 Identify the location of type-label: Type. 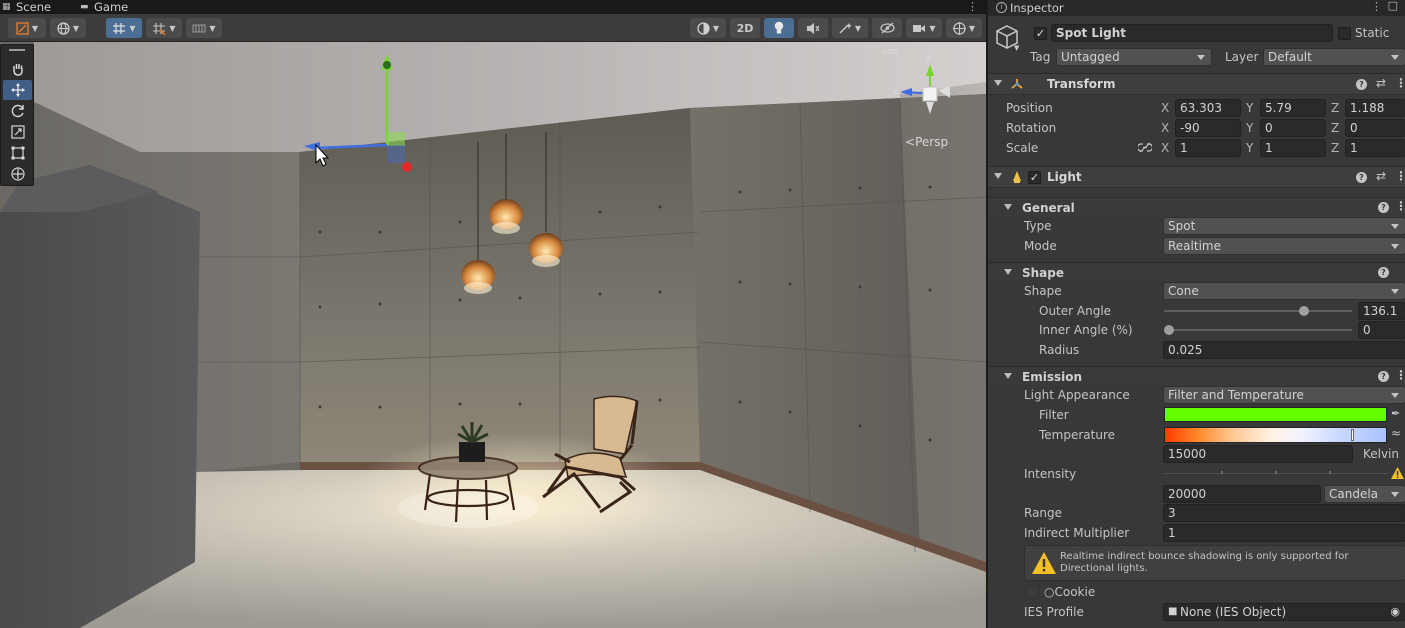
(1038, 226).